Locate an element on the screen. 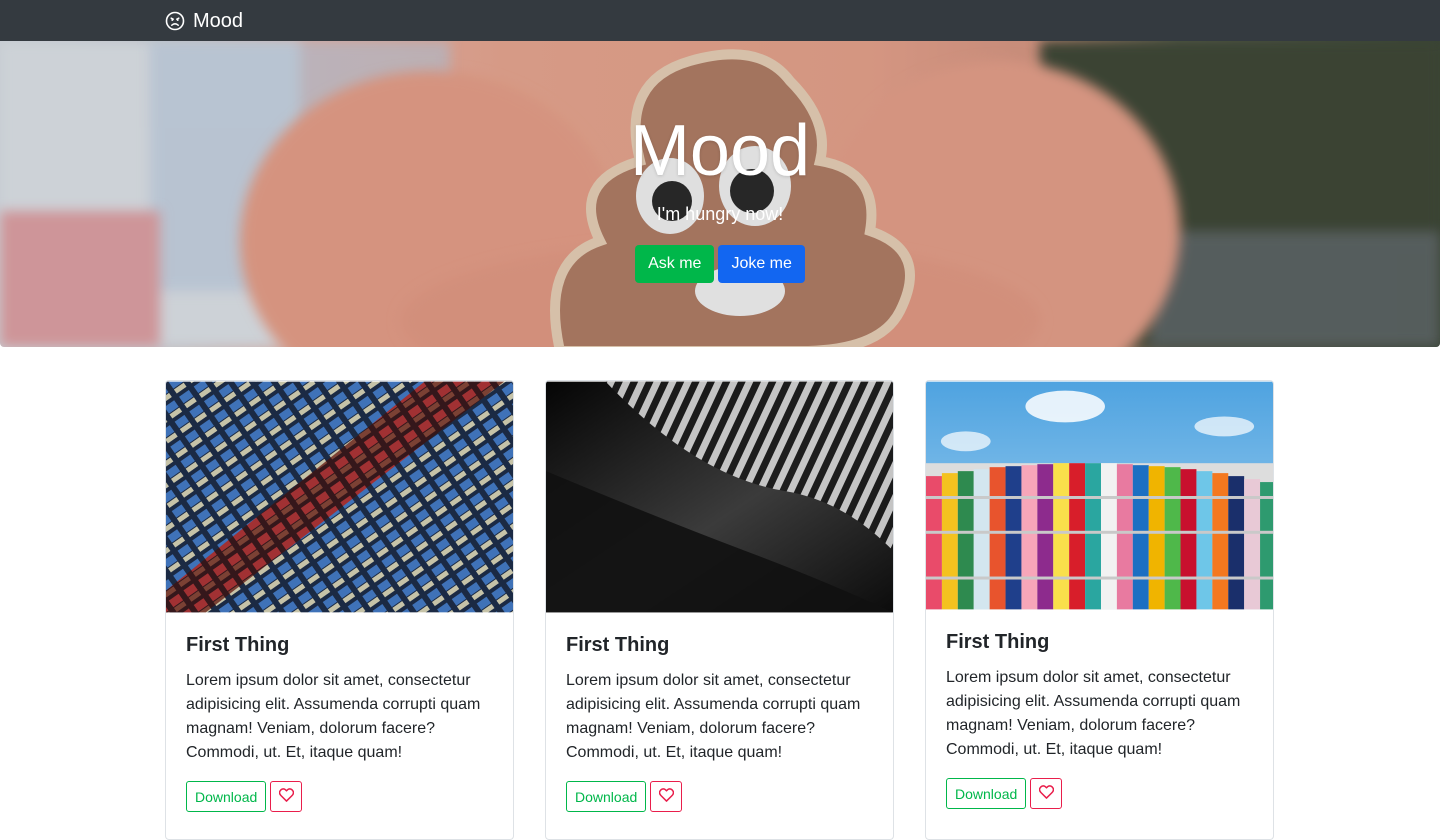  colorful-facade-photo is located at coordinates (1099, 495).